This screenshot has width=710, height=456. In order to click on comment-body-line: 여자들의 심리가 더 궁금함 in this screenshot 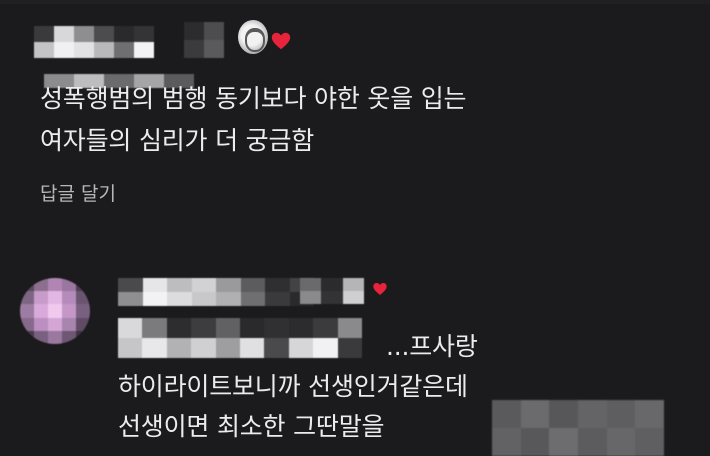, I will do `click(177, 140)`.